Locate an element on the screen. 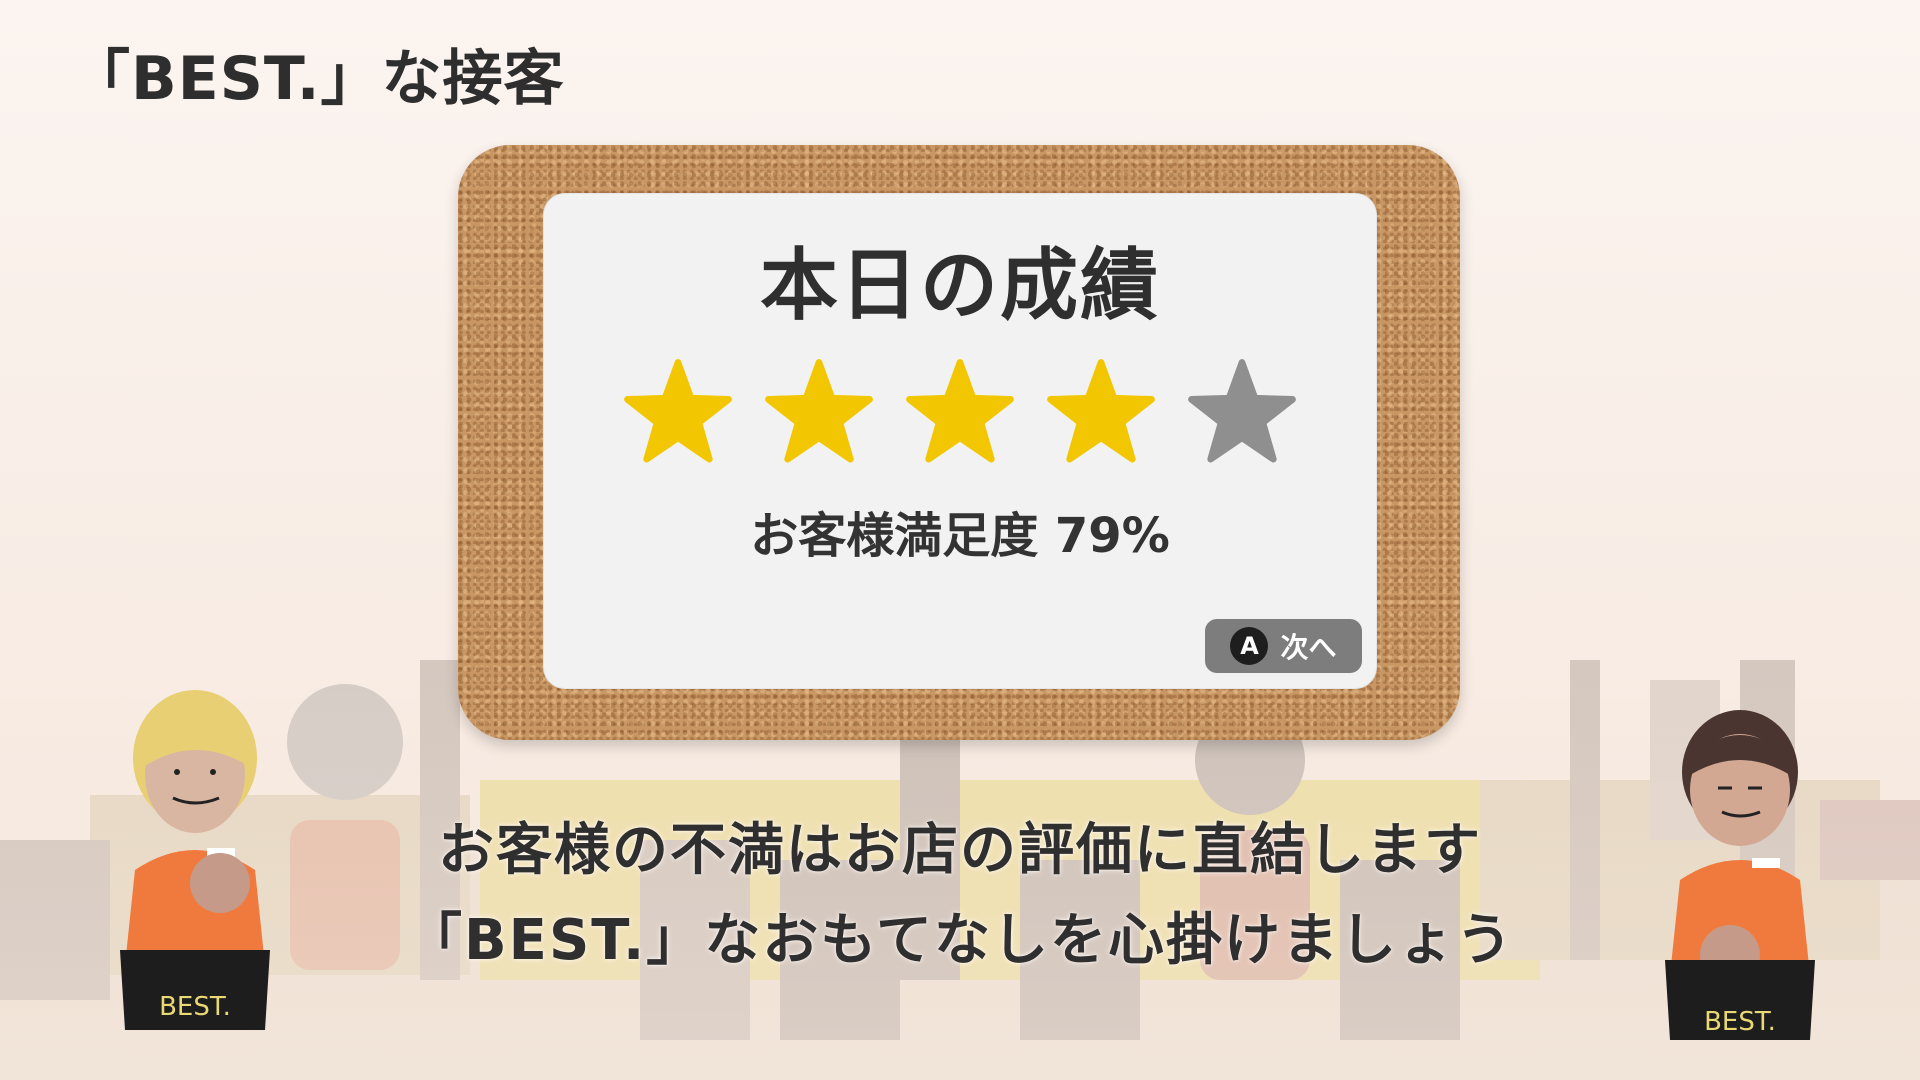 The image size is (1920, 1080). next-button-label: 次へ is located at coordinates (1308, 647).